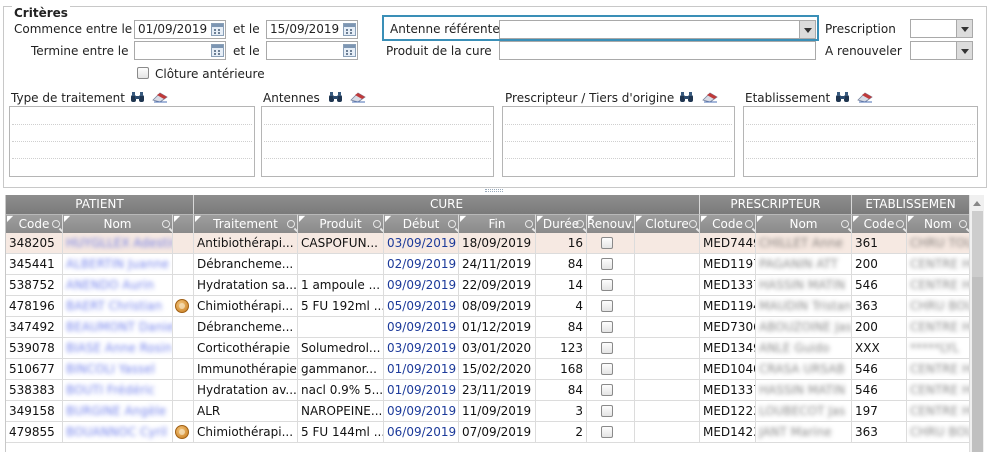 The height and width of the screenshot is (452, 990). Describe the element at coordinates (561, 223) in the screenshot. I see `col-header-duree: ◤ Durée` at that location.